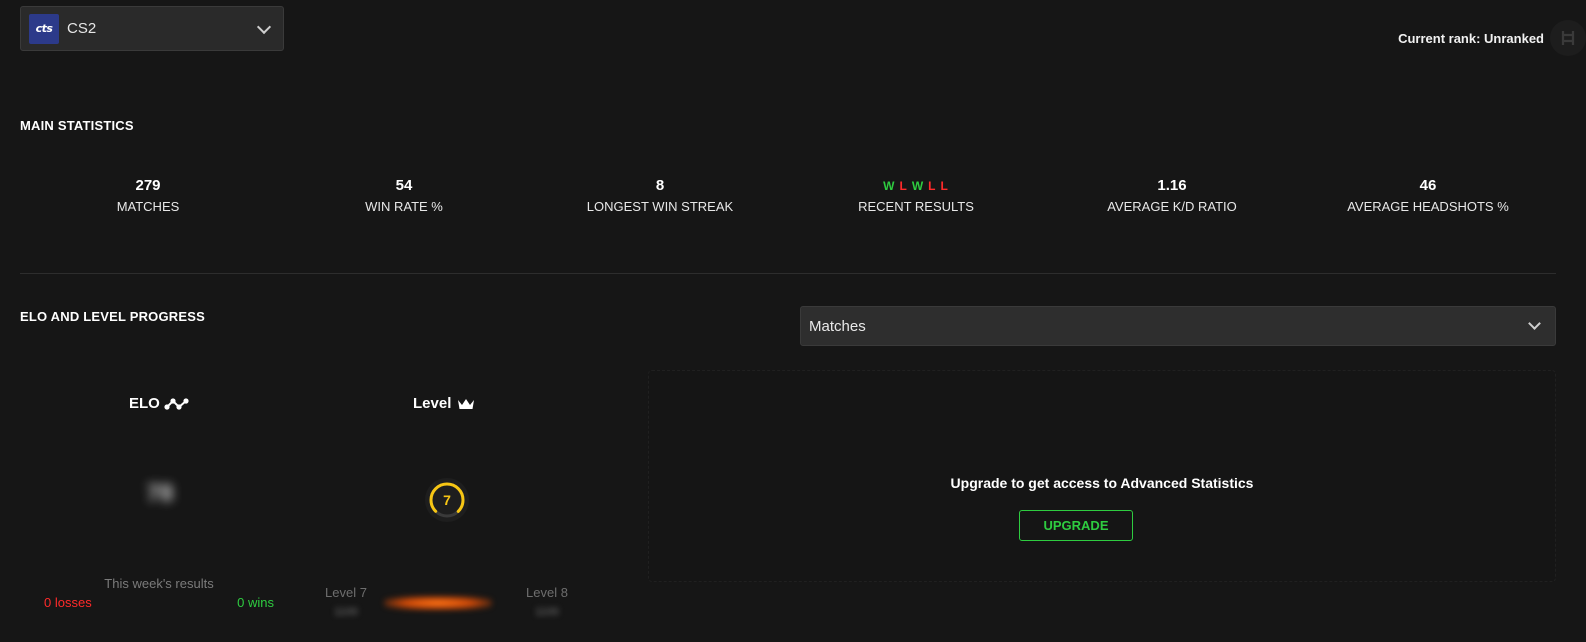  Describe the element at coordinates (1076, 525) in the screenshot. I see `upgrade-button: UPGRADE` at that location.